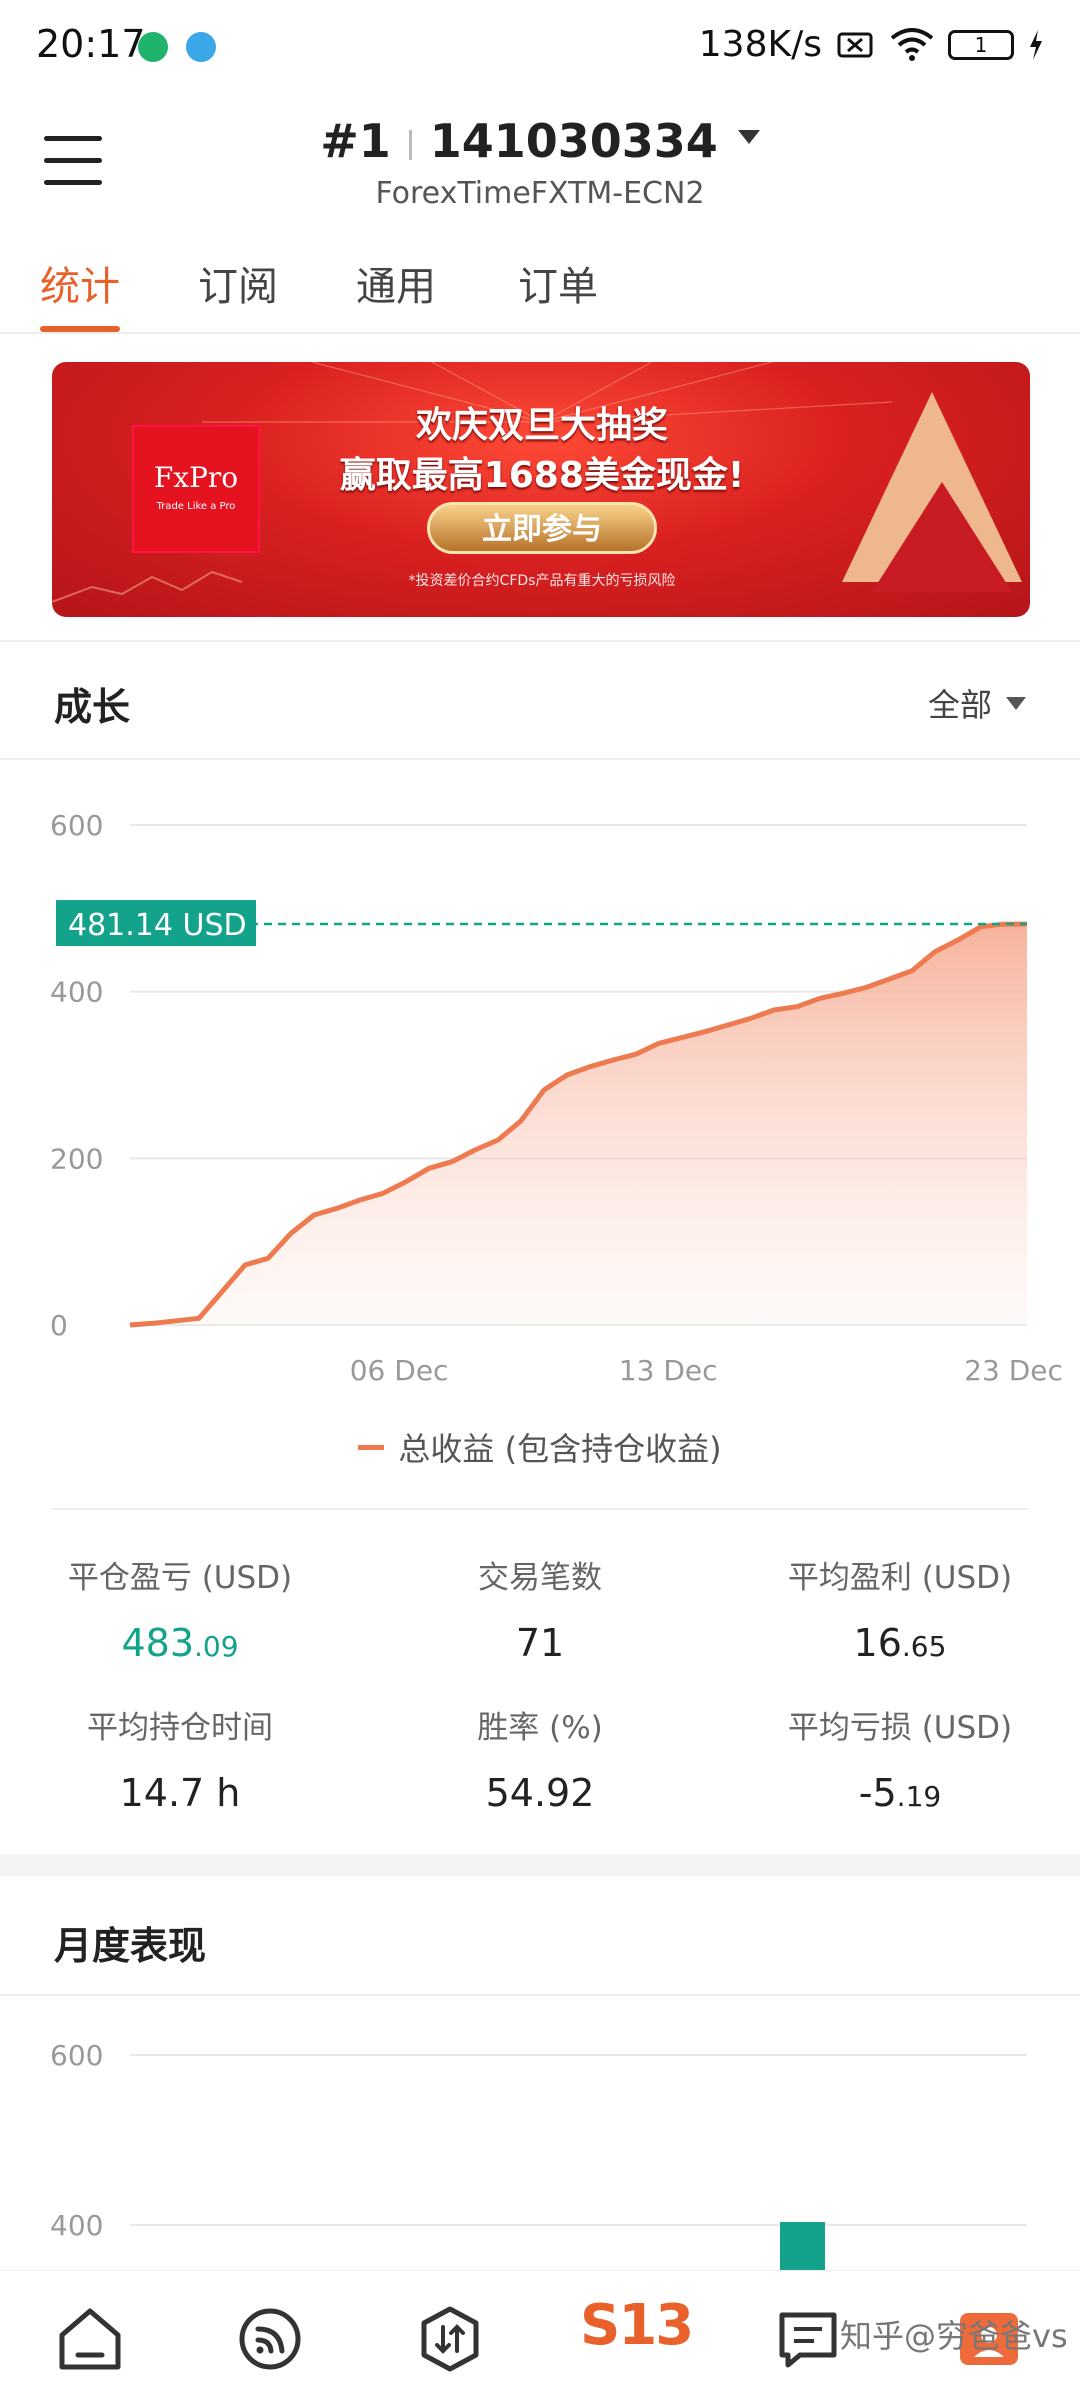  I want to click on shield-icon, so click(153, 47).